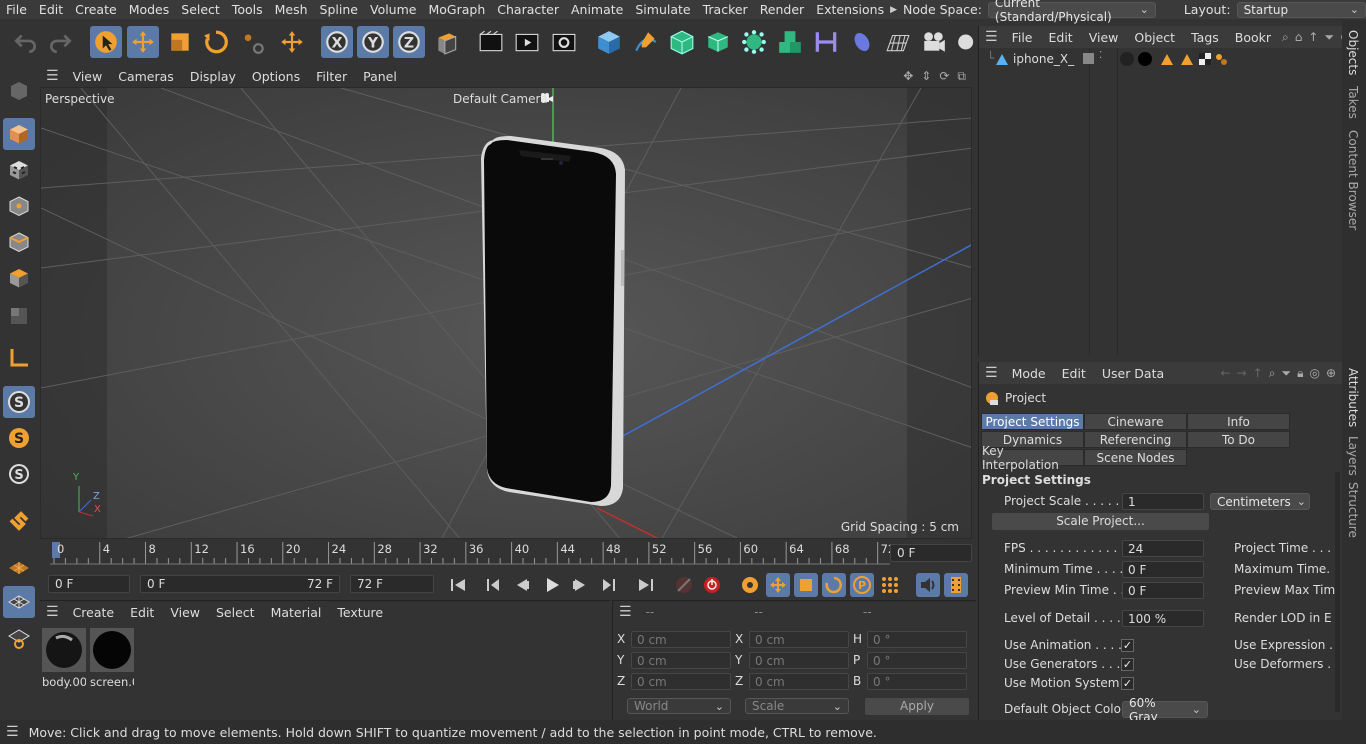 The image size is (1366, 744). Describe the element at coordinates (1353, 180) in the screenshot. I see `tab-content-browser: Content Browser` at that location.